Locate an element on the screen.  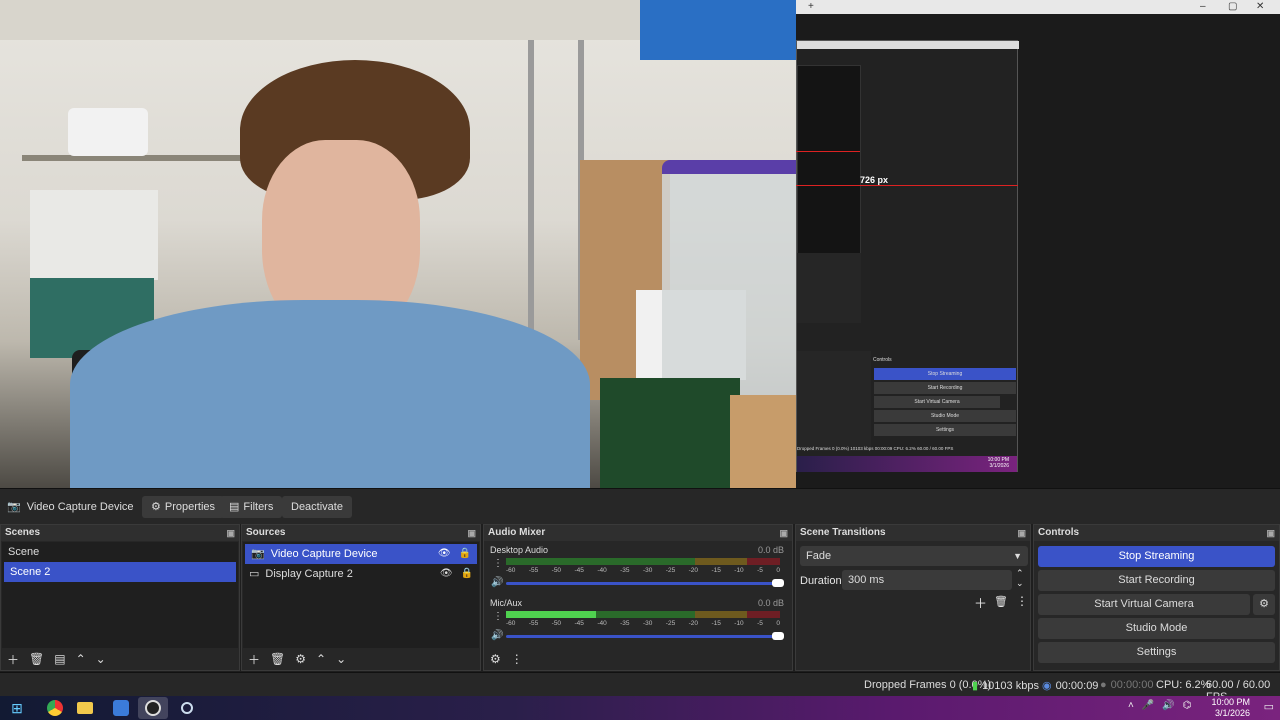
filters-button: ▤ Filters is located at coordinates (251, 507).